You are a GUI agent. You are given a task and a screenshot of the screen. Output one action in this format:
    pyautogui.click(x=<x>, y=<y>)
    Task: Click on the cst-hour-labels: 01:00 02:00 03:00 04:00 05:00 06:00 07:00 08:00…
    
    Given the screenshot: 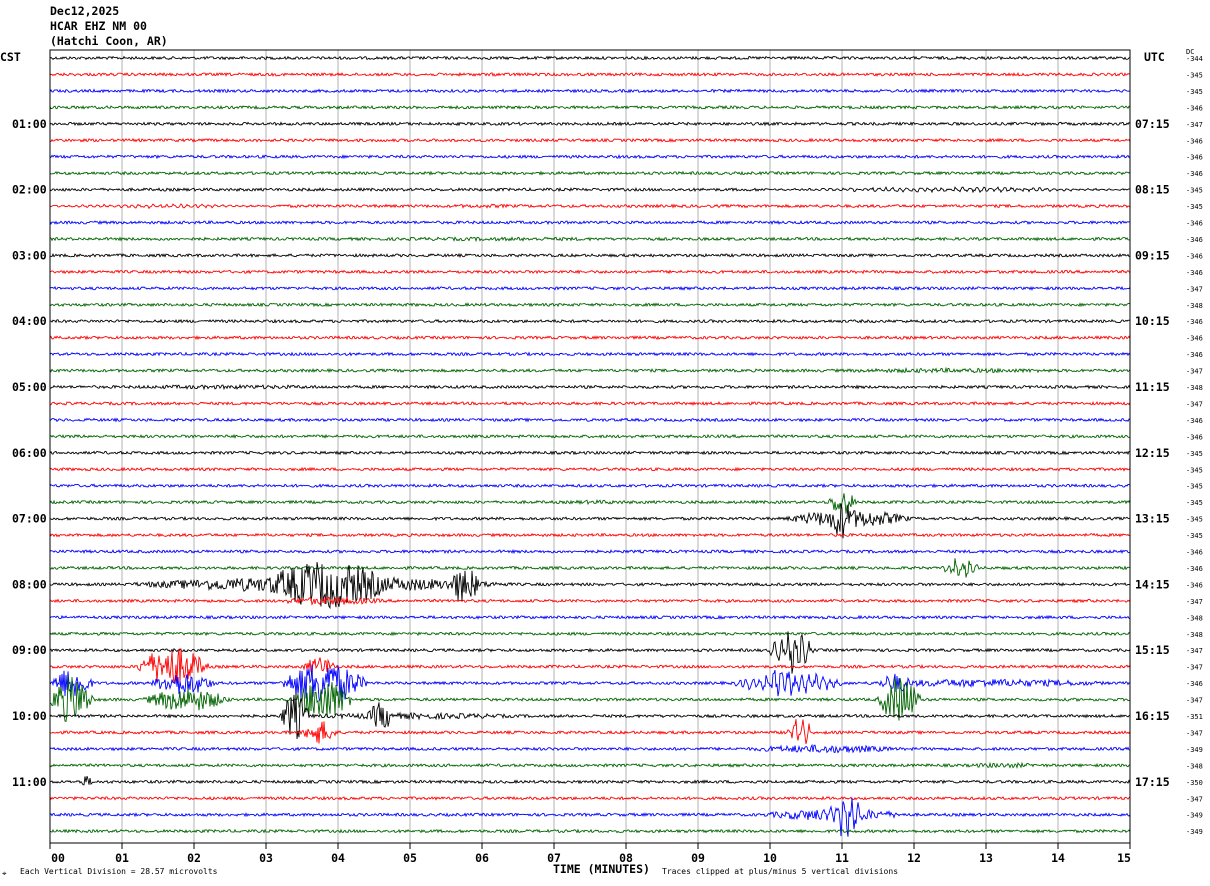 What is the action you would take?
    pyautogui.click(x=29, y=453)
    